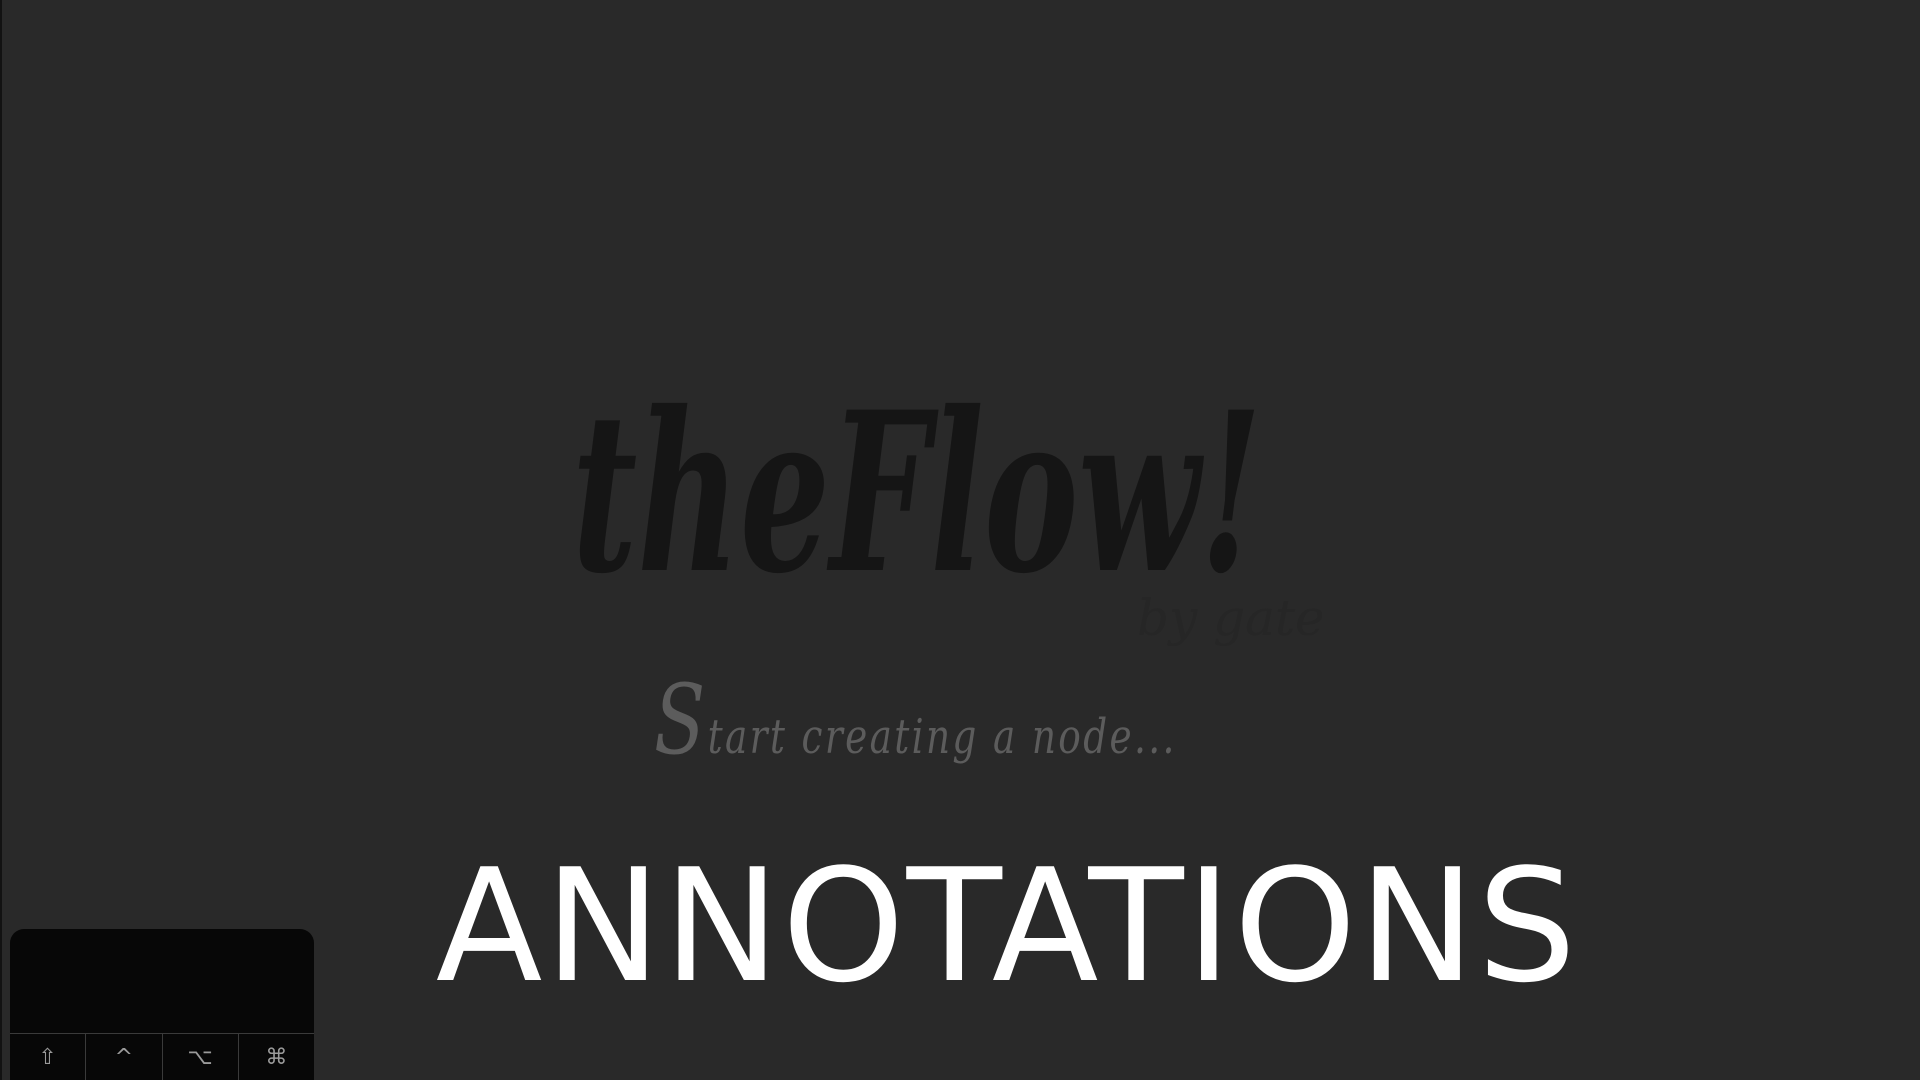  What do you see at coordinates (124, 1057) in the screenshot?
I see `control-icon: ^` at bounding box center [124, 1057].